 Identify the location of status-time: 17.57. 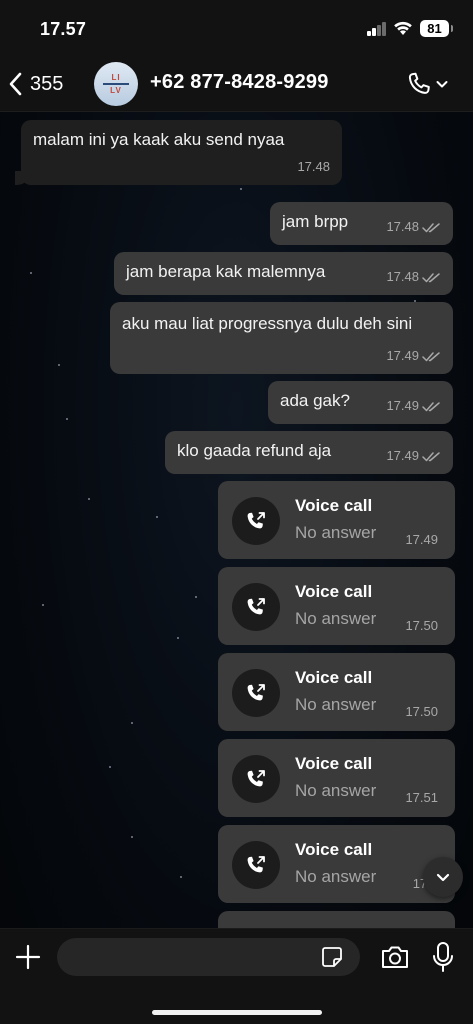
(63, 29).